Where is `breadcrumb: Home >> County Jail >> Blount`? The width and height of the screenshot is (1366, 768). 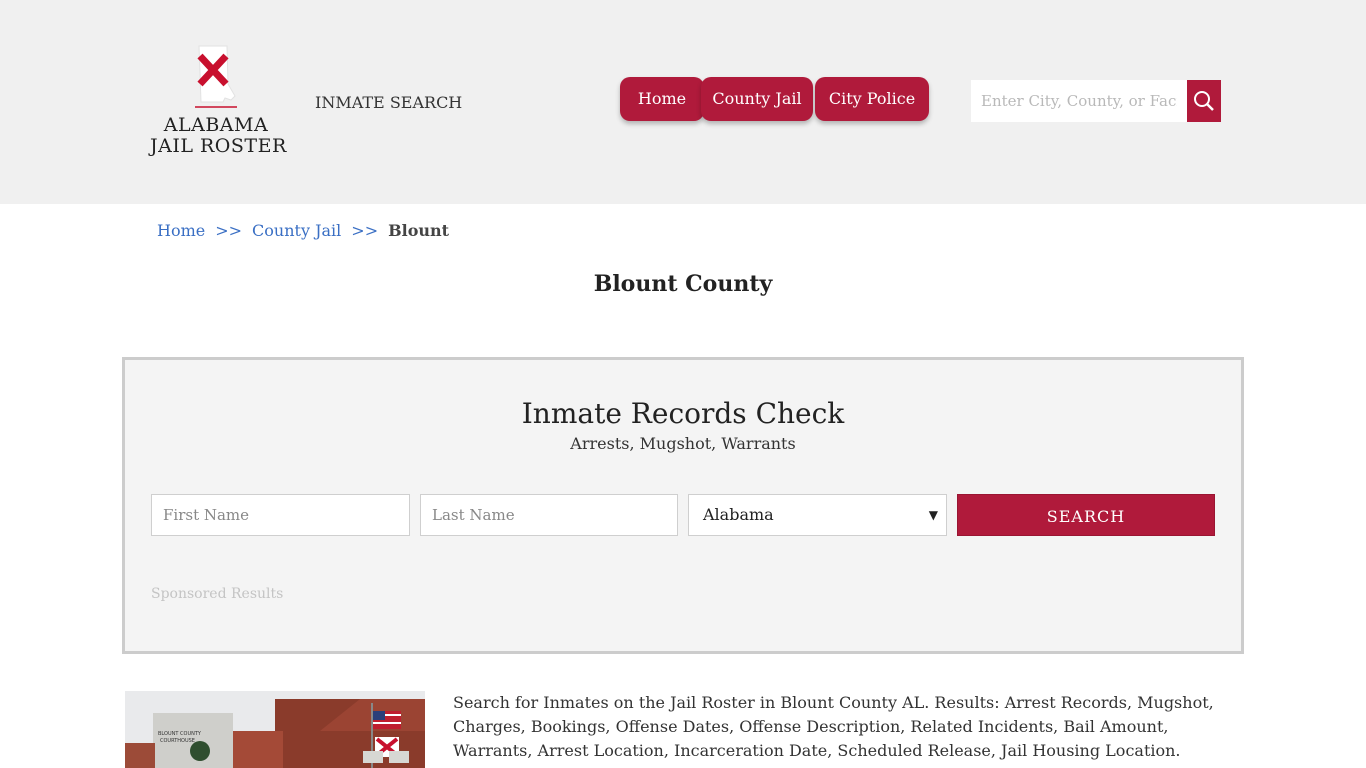 breadcrumb: Home >> County Jail >> Blount is located at coordinates (303, 230).